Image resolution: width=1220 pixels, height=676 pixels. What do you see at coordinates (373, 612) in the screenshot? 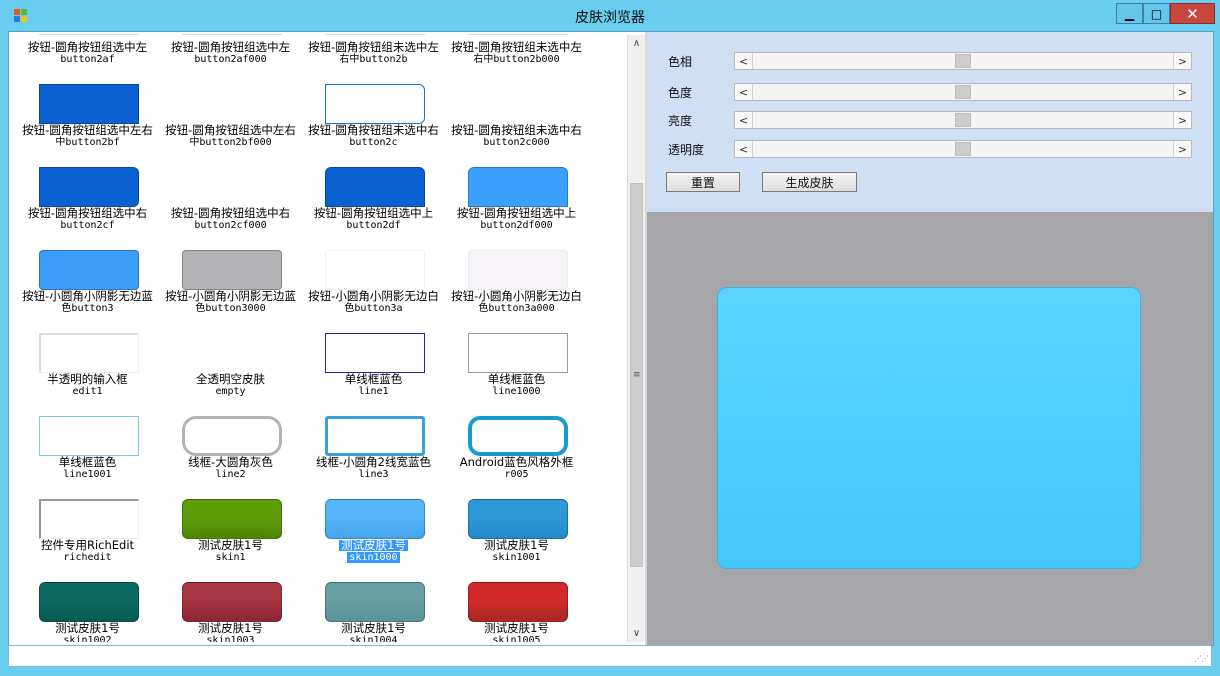
I see `skin-item: 测试皮肤1号 skin1004` at bounding box center [373, 612].